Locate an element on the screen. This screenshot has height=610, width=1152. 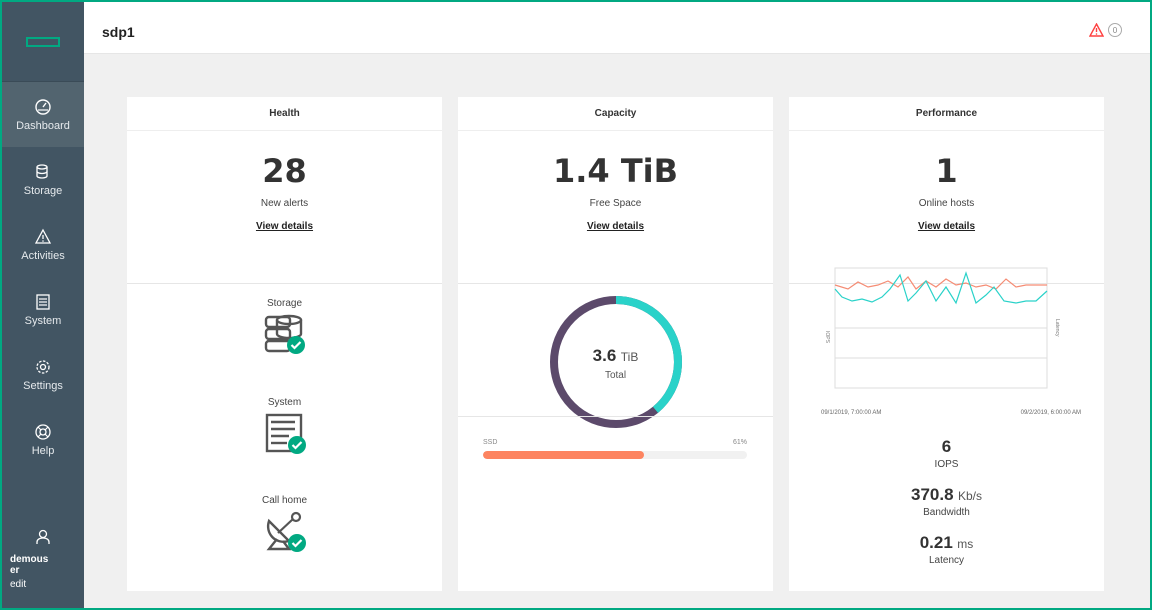
sidebar-item-settings: Settings is located at coordinates (43, 374).